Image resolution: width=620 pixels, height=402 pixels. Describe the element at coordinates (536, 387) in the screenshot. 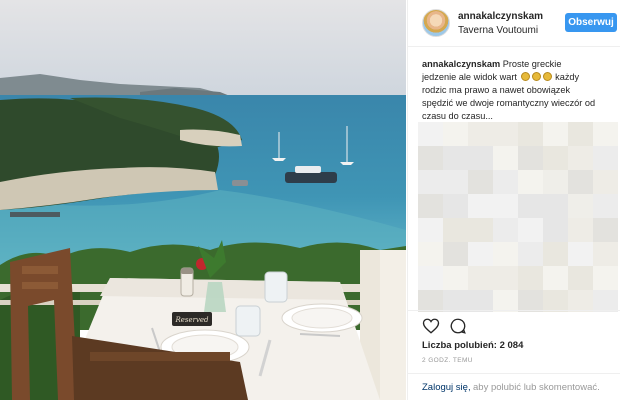

I see `login-prompt-text: aby polubić lub skomentować.` at that location.